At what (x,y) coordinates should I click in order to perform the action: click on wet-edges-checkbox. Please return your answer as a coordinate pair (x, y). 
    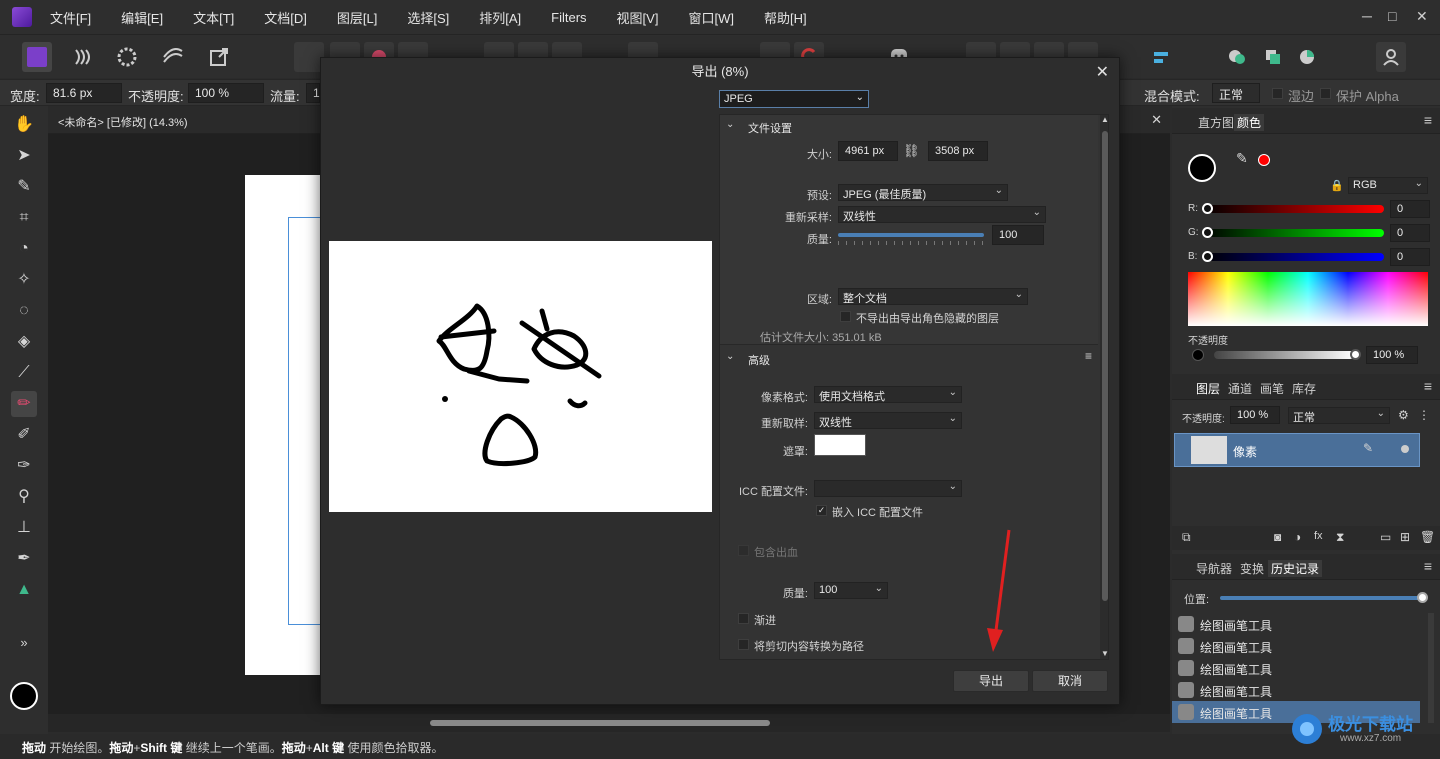
    Looking at the image, I should click on (1277, 93).